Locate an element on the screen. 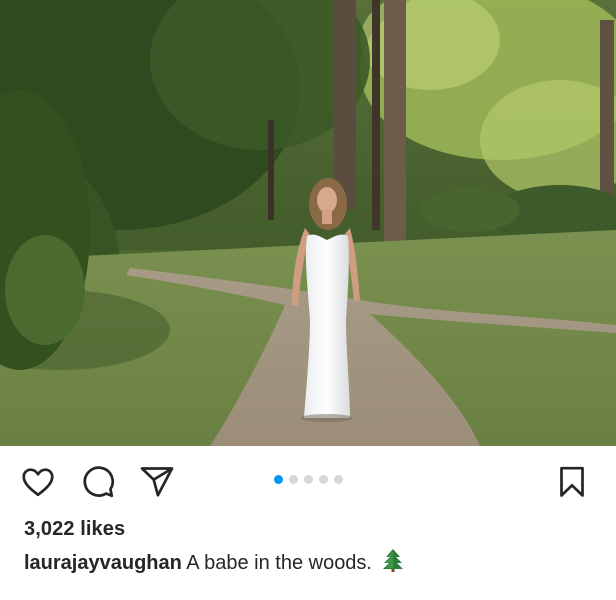 The width and height of the screenshot is (616, 600). action-bar is located at coordinates (308, 482).